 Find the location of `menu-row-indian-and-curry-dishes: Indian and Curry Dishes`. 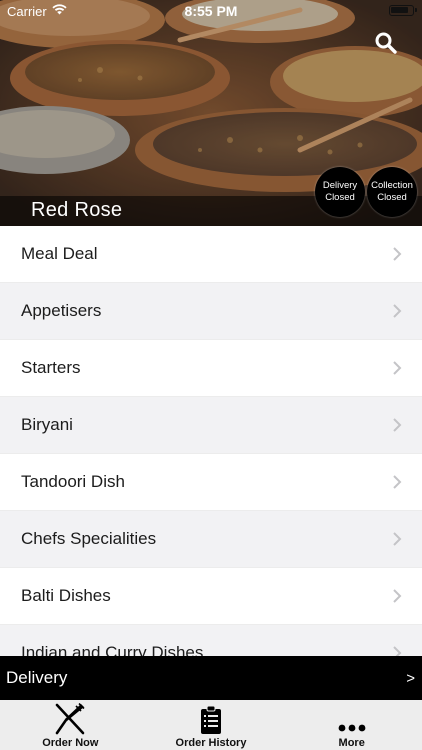

menu-row-indian-and-curry-dishes: Indian and Curry Dishes is located at coordinates (211, 640).